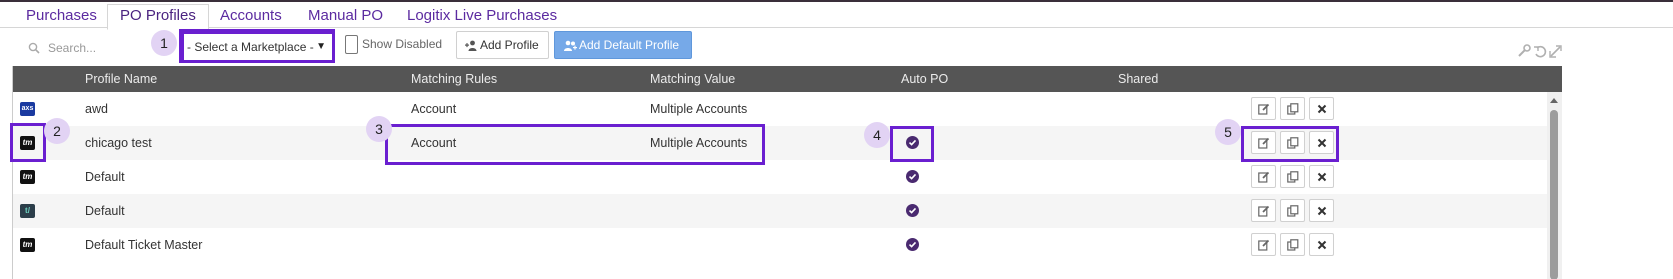  I want to click on refresh-icon, so click(1540, 51).